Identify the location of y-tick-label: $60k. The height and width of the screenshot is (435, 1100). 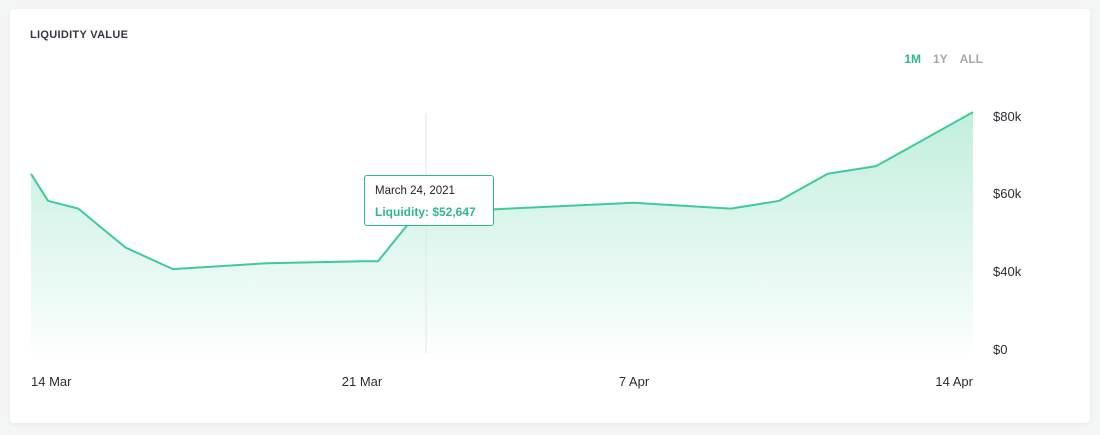
(1007, 193).